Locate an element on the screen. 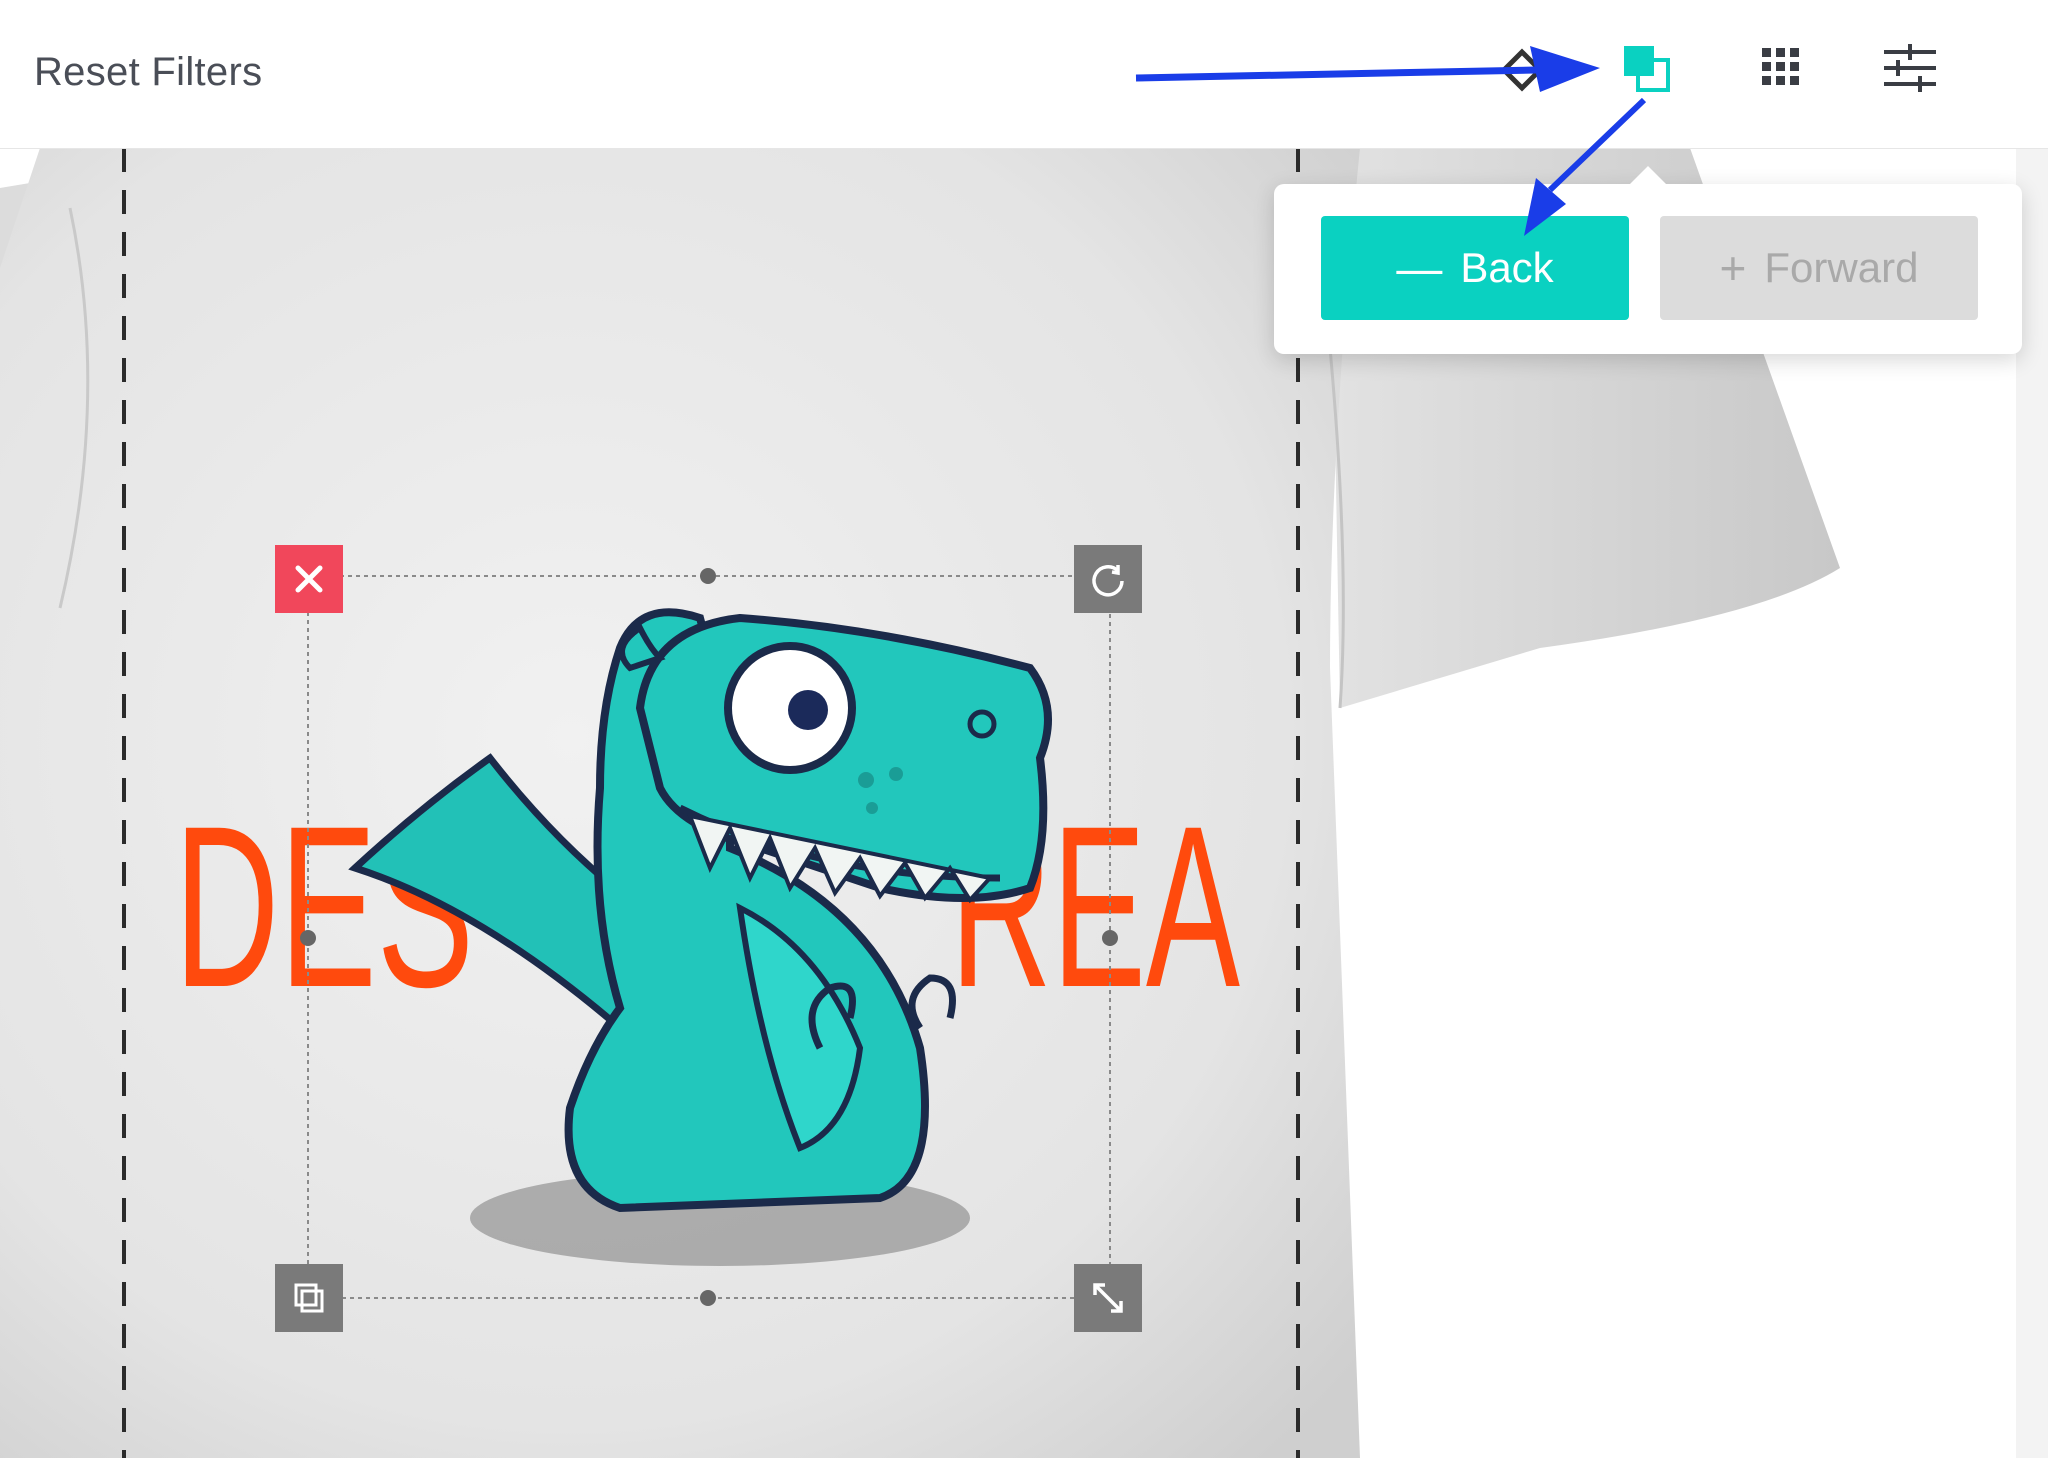  sliders-icon is located at coordinates (1910, 68).